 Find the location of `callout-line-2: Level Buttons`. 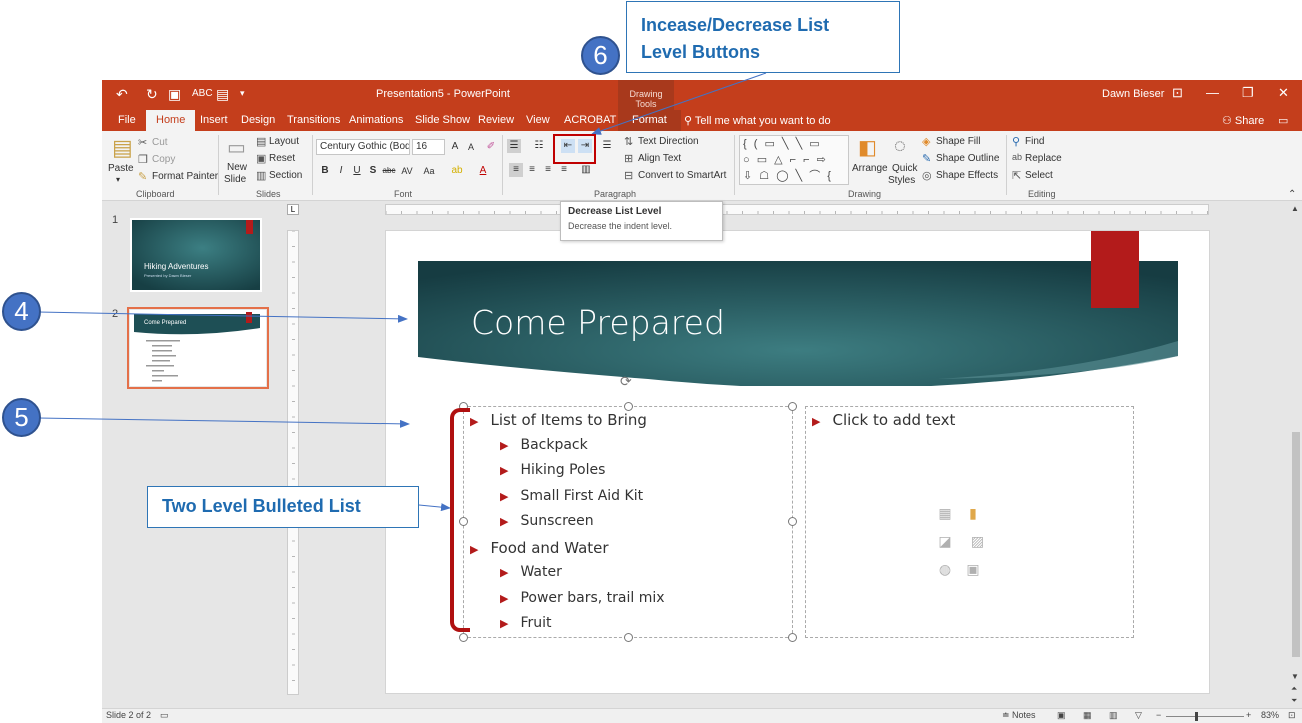

callout-line-2: Level Buttons is located at coordinates (701, 52).